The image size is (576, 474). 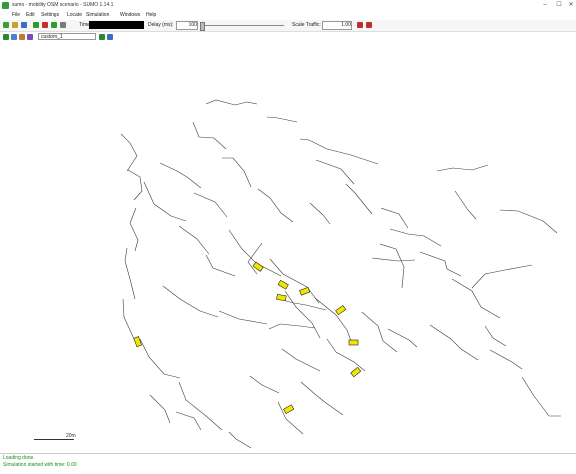 I want to click on time-display, so click(x=116, y=25).